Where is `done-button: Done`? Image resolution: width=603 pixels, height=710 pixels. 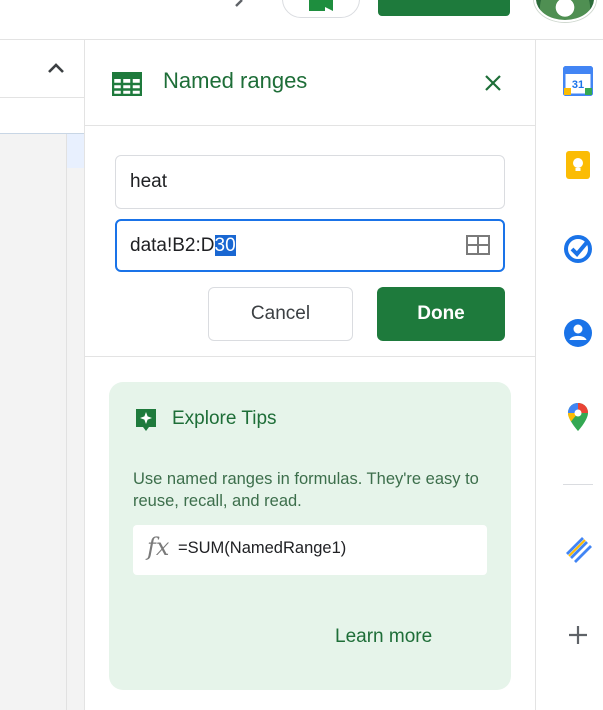 done-button: Done is located at coordinates (441, 314).